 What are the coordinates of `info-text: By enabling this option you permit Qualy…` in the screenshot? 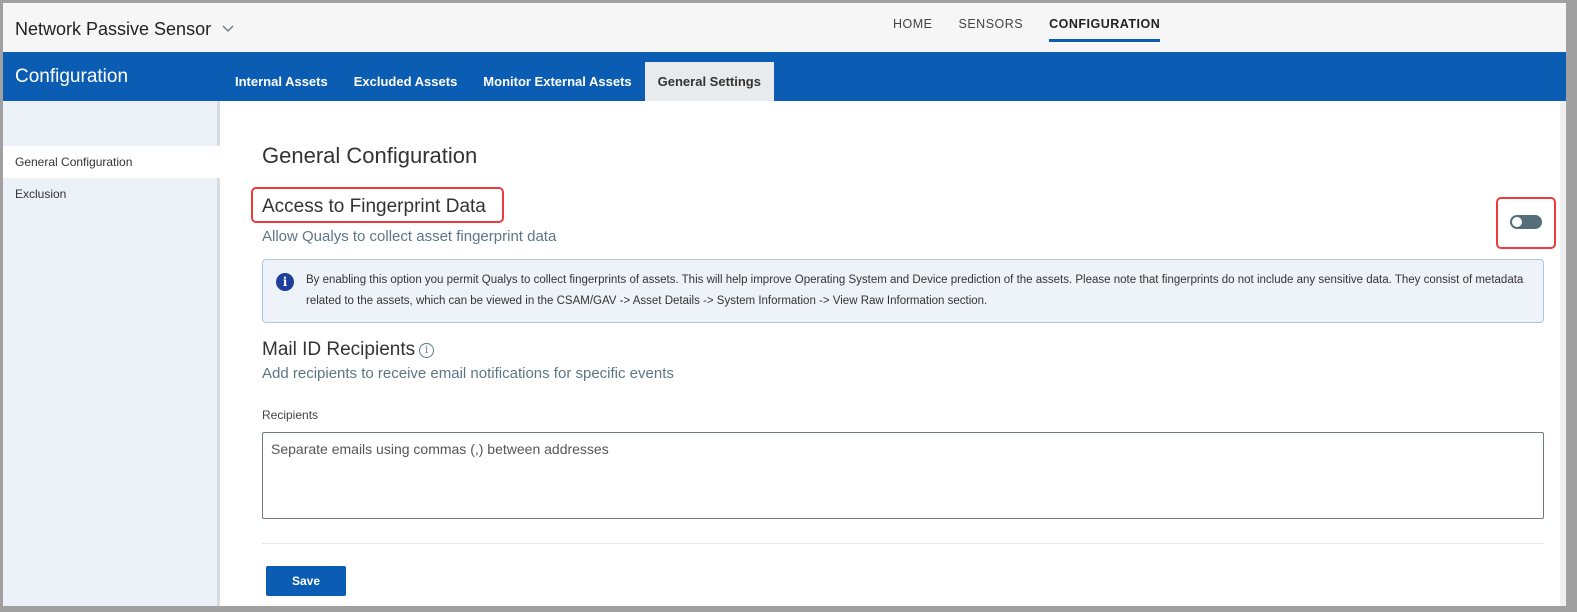 It's located at (915, 290).